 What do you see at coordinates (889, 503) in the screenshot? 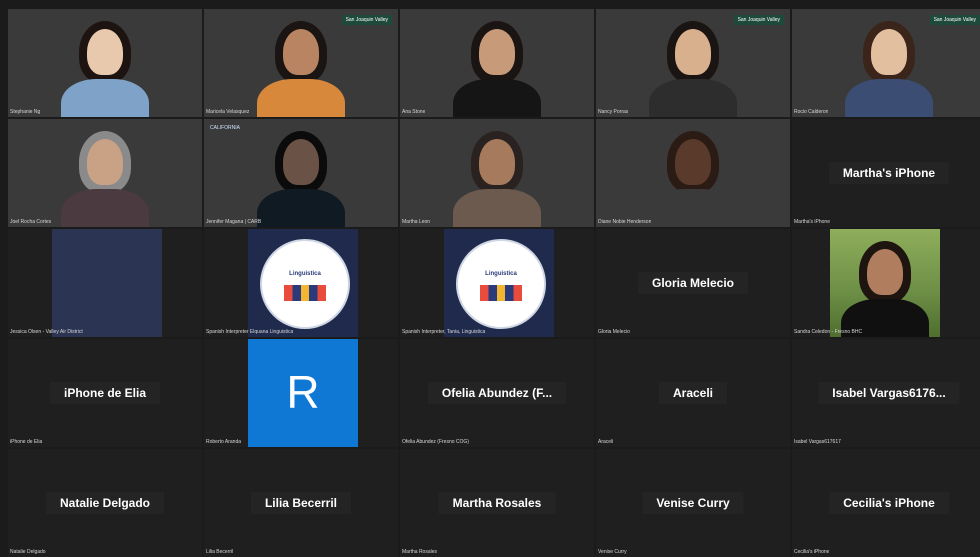
I see `display-name-card: Cecilia's iPhone` at bounding box center [889, 503].